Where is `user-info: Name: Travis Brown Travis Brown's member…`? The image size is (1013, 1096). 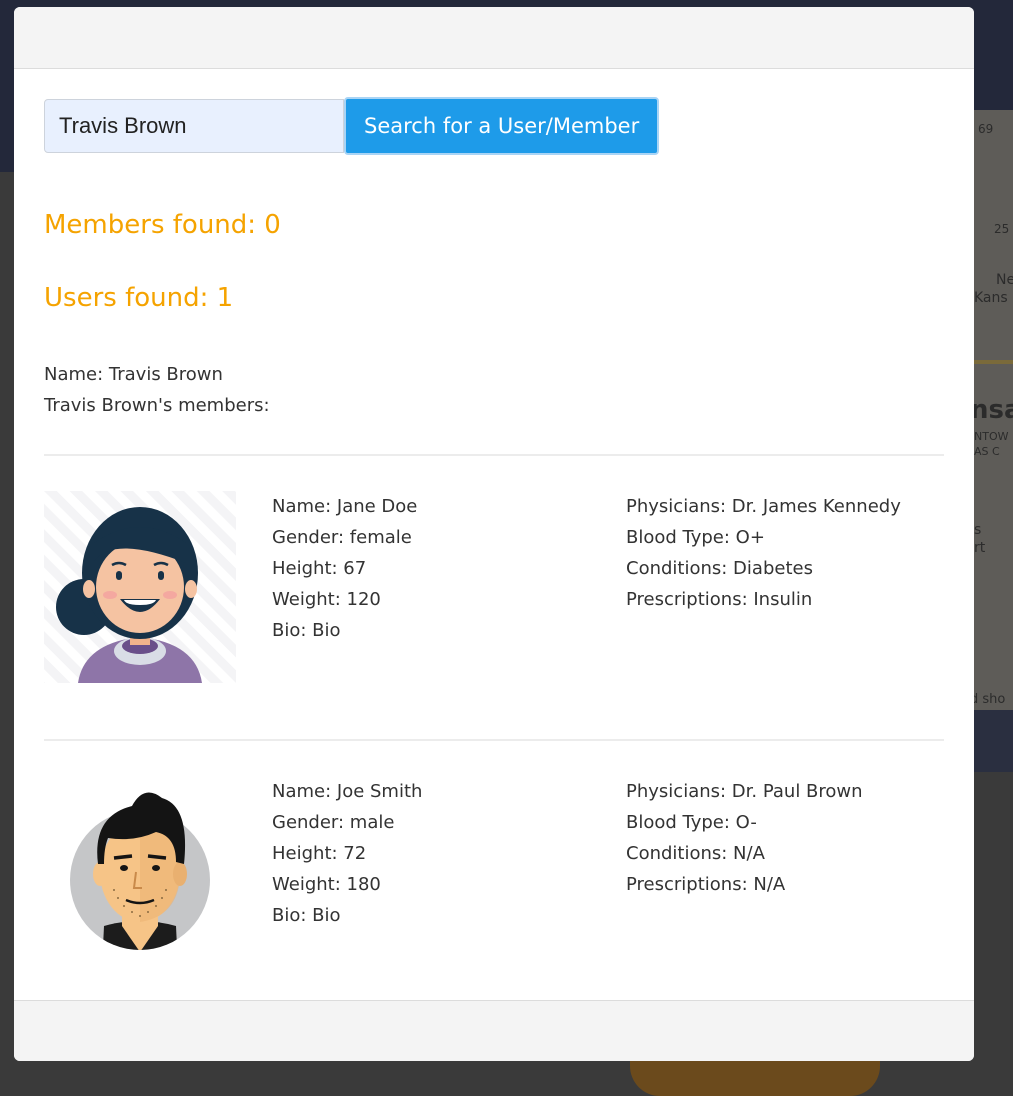
user-info: Name: Travis Brown Travis Brown's member… is located at coordinates (157, 390).